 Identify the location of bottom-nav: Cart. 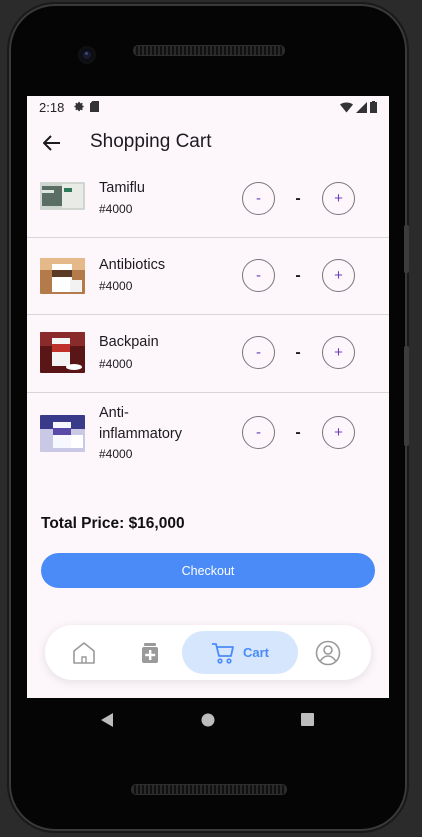
(208, 652).